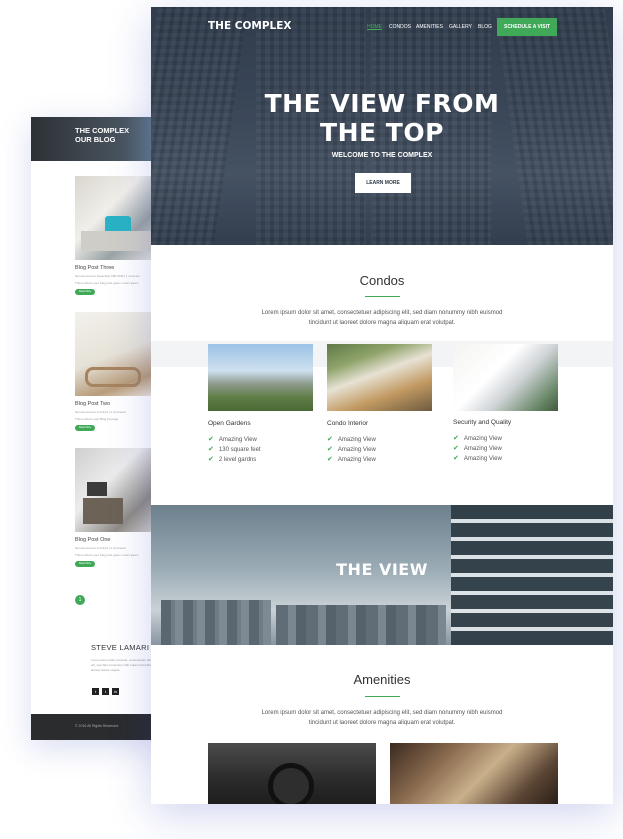 This screenshot has width=623, height=839. Describe the element at coordinates (115, 268) in the screenshot. I see `blog-post-title: Blog Post Three` at that location.